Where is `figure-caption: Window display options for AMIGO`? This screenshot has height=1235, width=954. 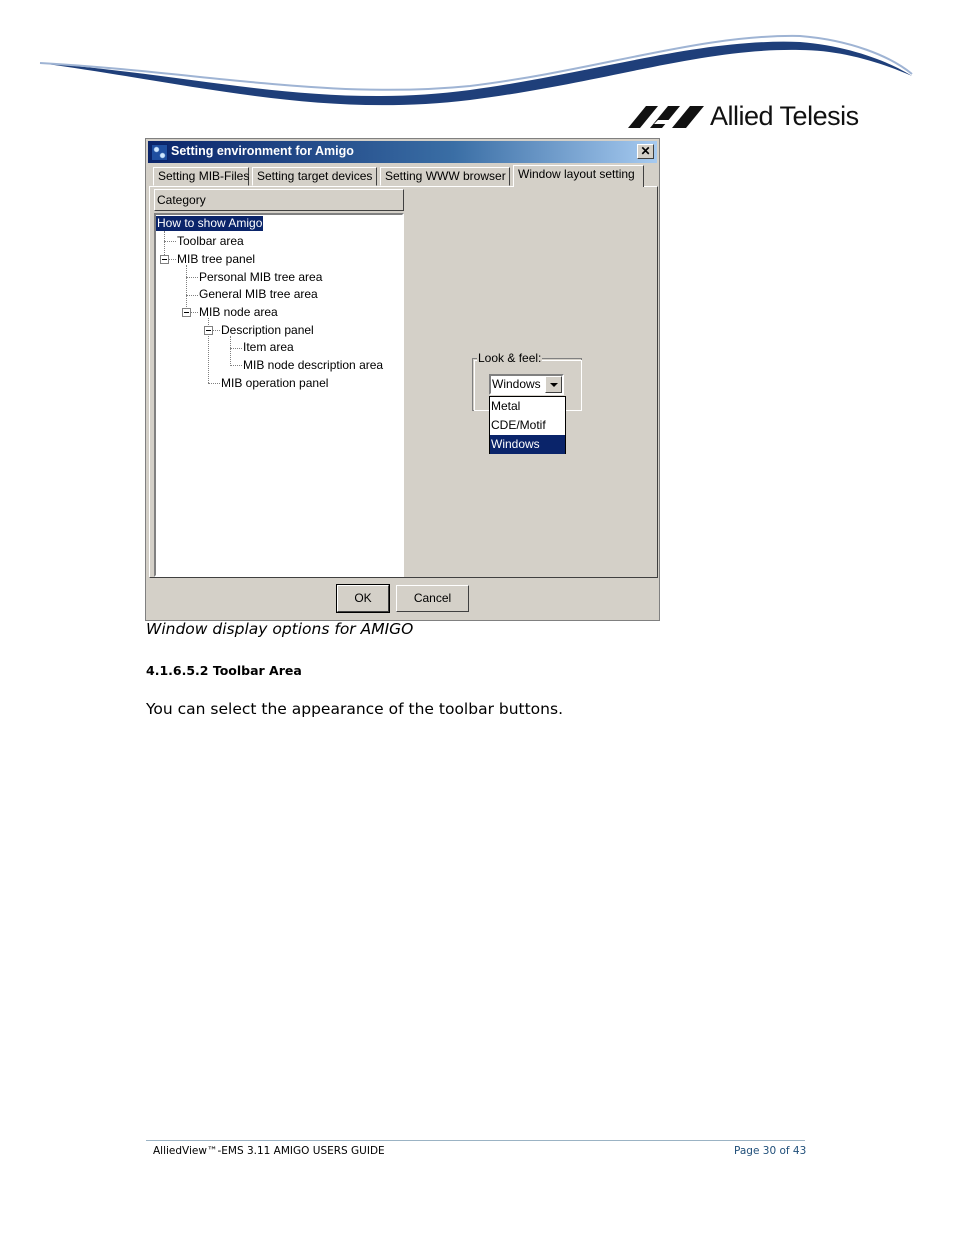
figure-caption: Window display options for AMIGO is located at coordinates (280, 629).